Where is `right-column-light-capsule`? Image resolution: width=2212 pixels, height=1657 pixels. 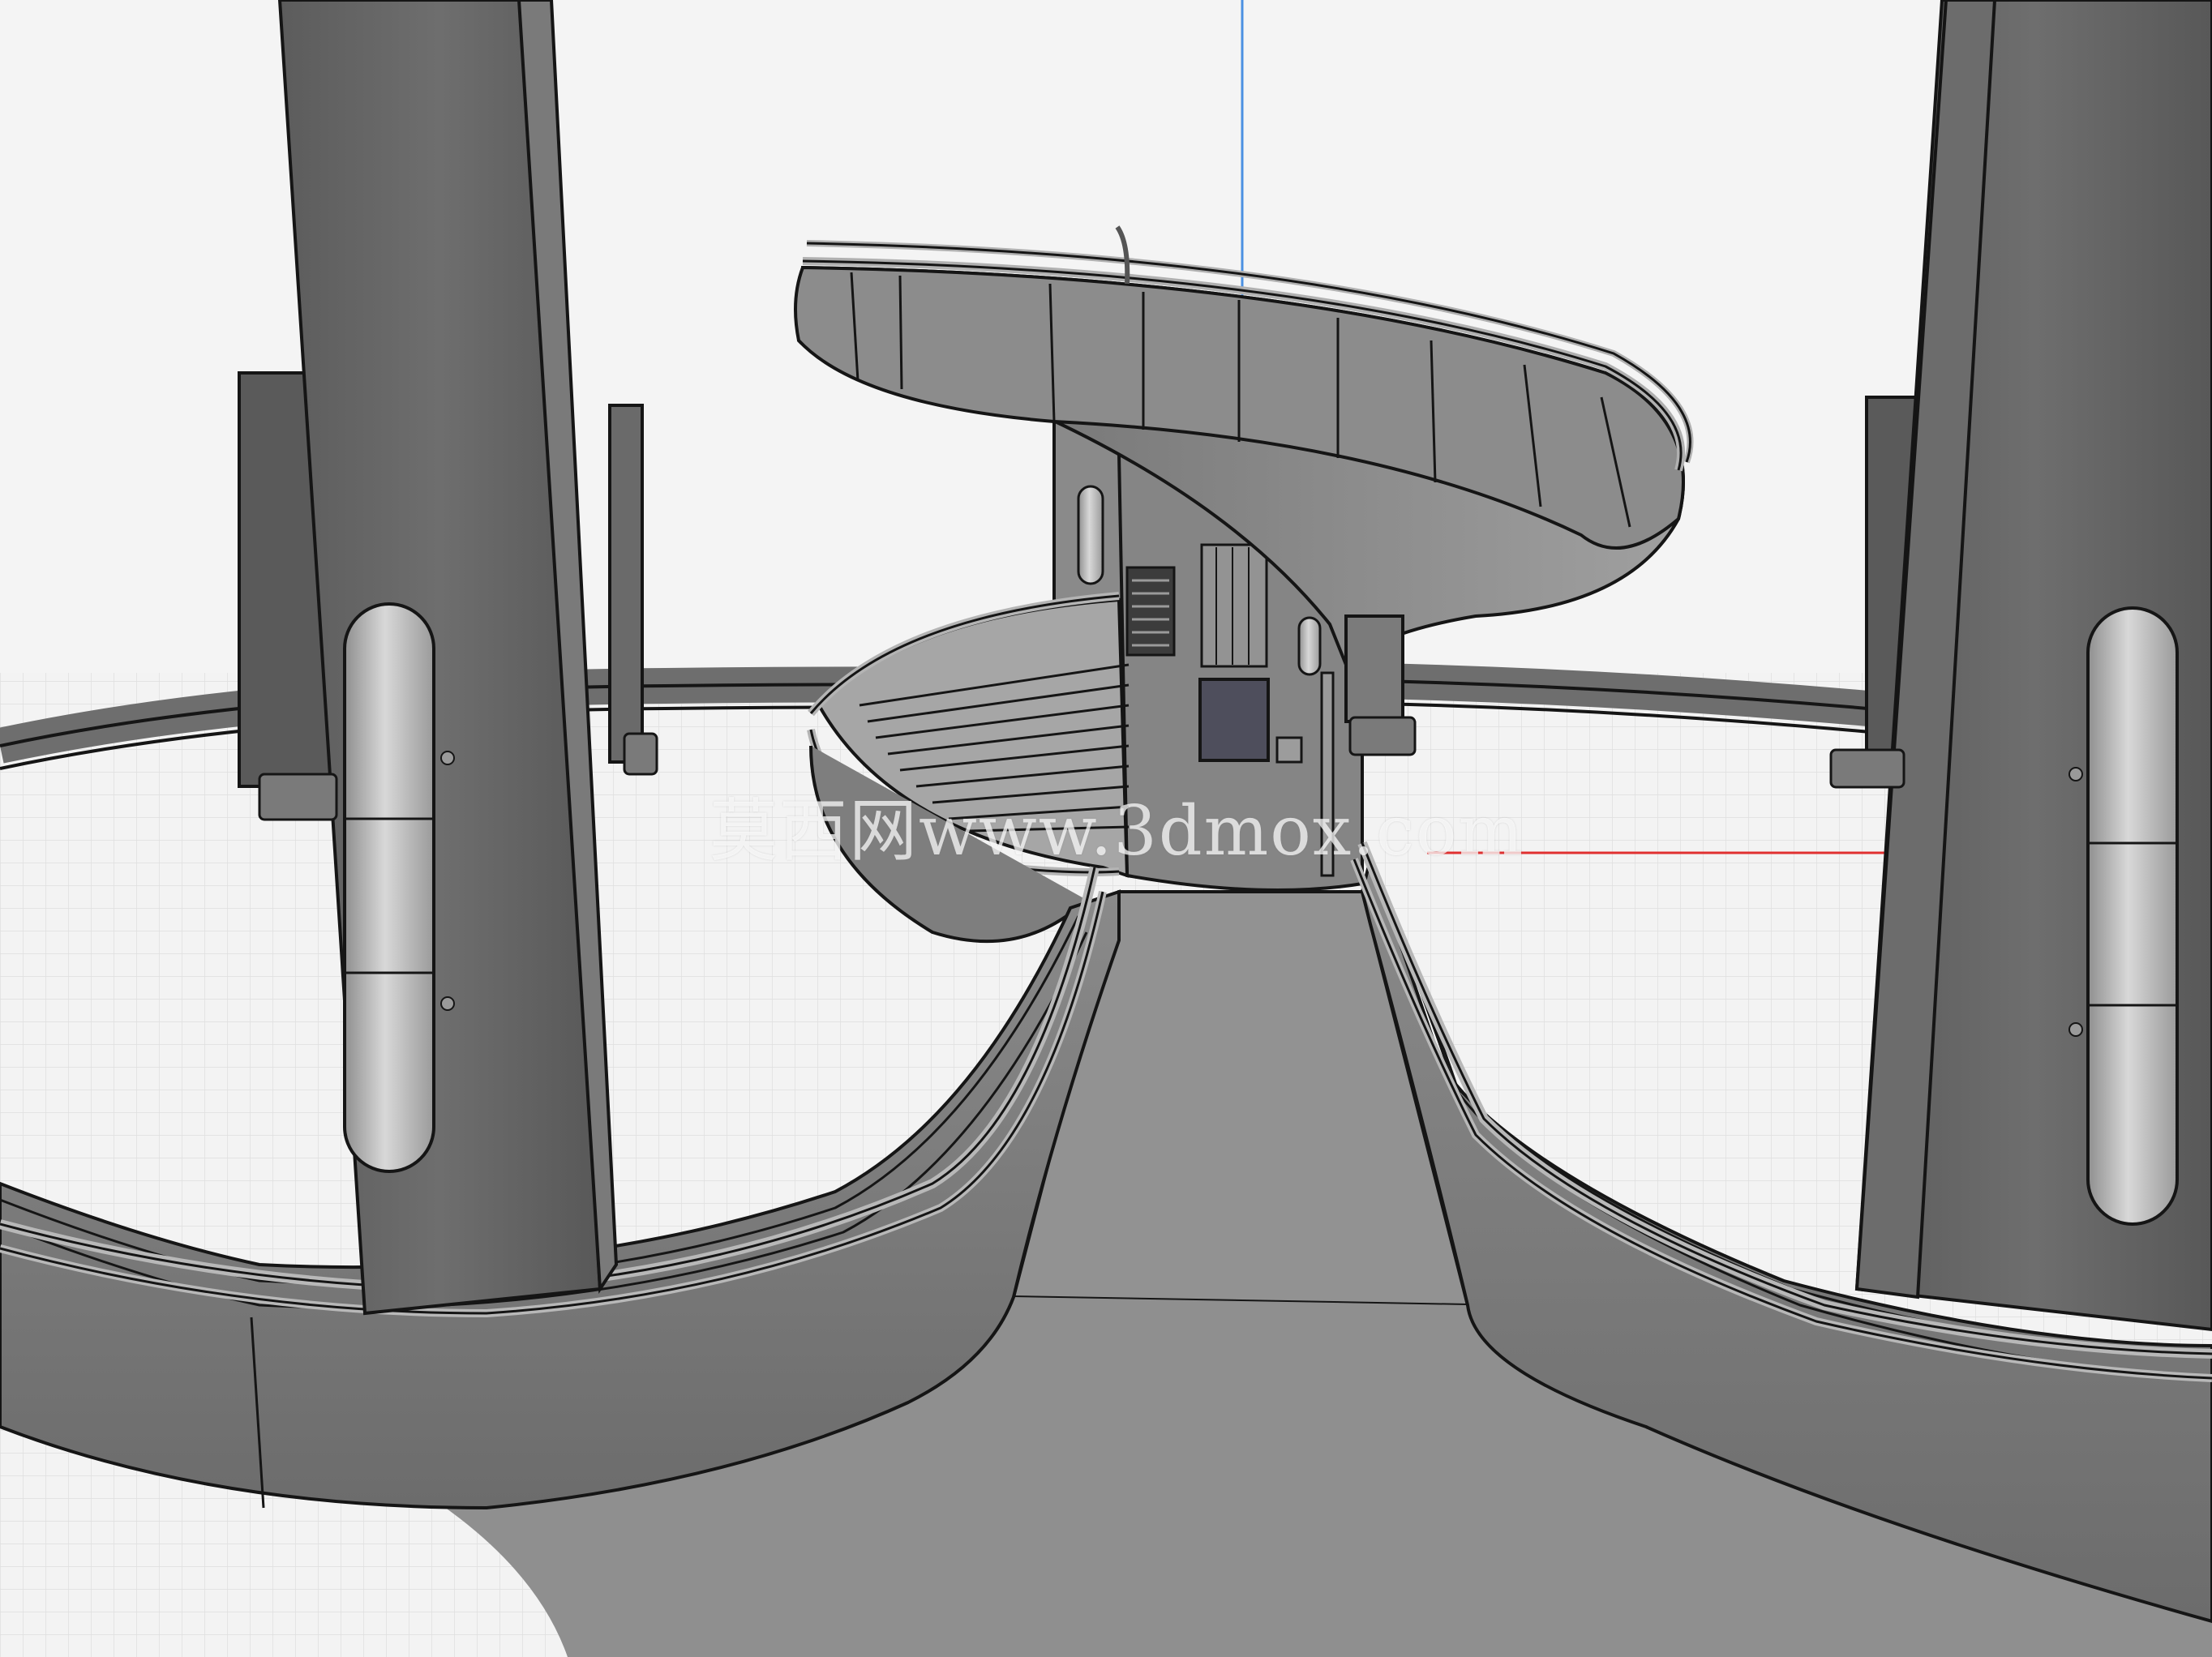 right-column-light-capsule is located at coordinates (2132, 916).